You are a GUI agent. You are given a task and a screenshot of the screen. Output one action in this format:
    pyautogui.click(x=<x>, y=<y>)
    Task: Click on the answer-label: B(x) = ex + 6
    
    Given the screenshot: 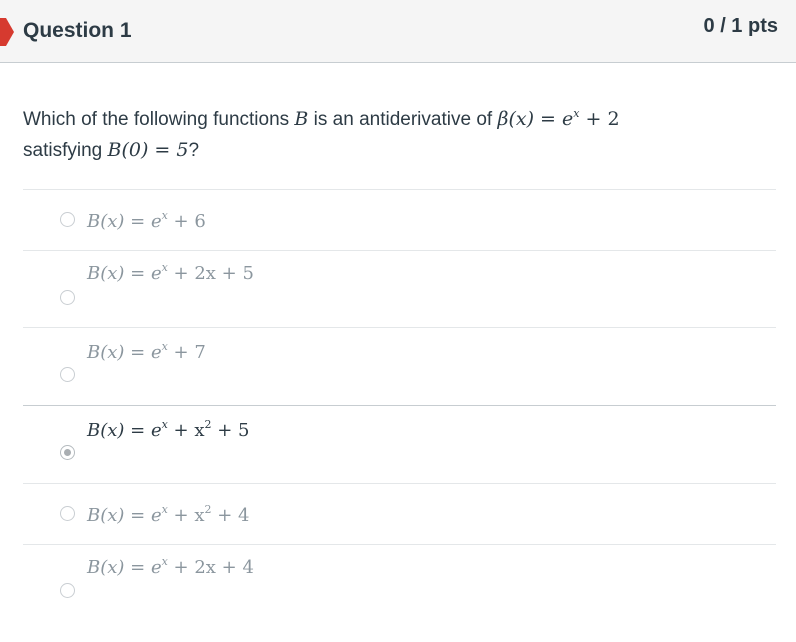 What is the action you would take?
    pyautogui.click(x=146, y=220)
    